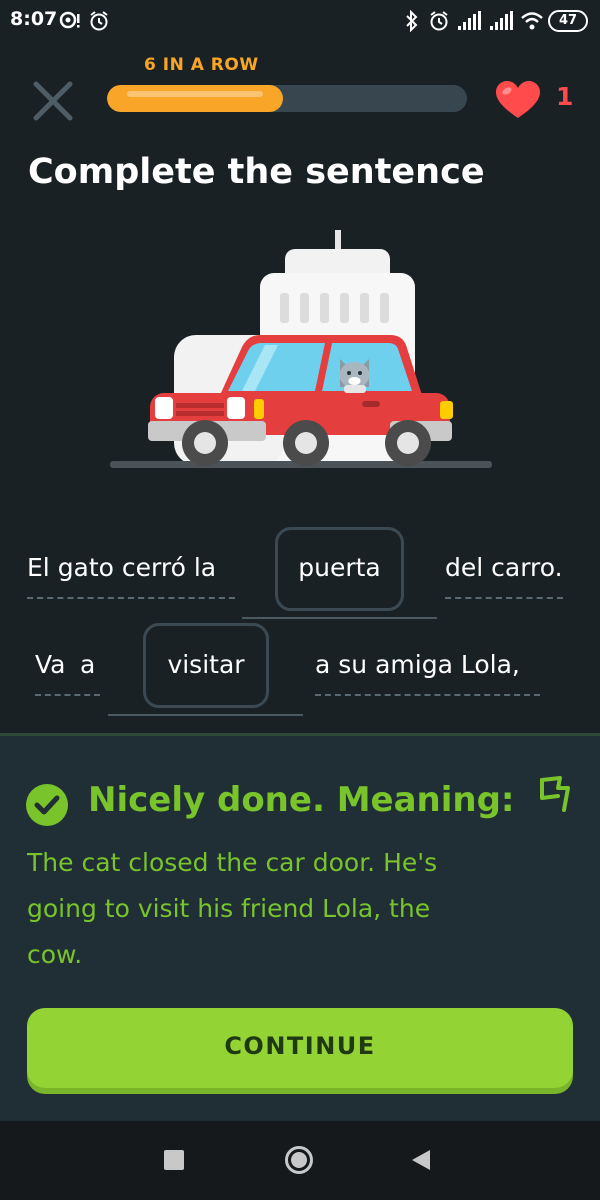 The height and width of the screenshot is (1200, 600). I want to click on word-chip-visitar: visitar, so click(206, 665).